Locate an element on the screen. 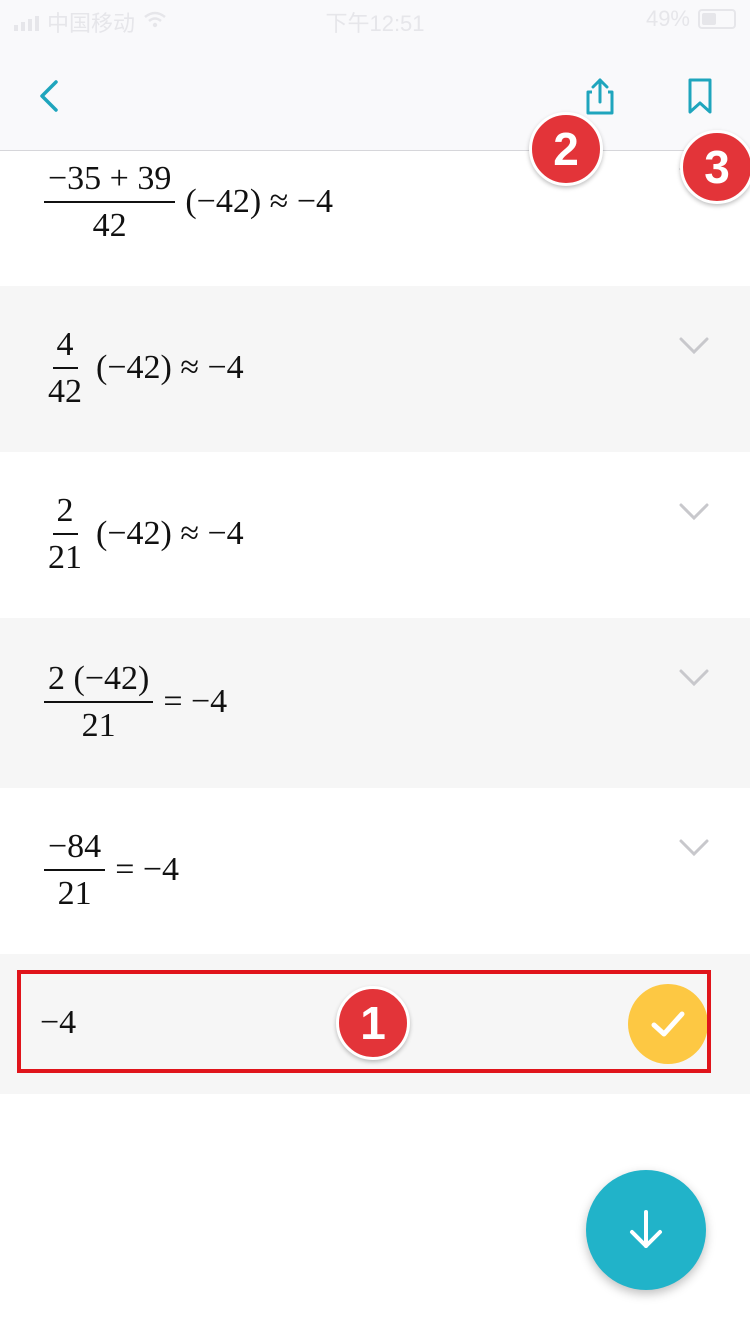  step-expression: −84 21 = −4 is located at coordinates (111, 870).